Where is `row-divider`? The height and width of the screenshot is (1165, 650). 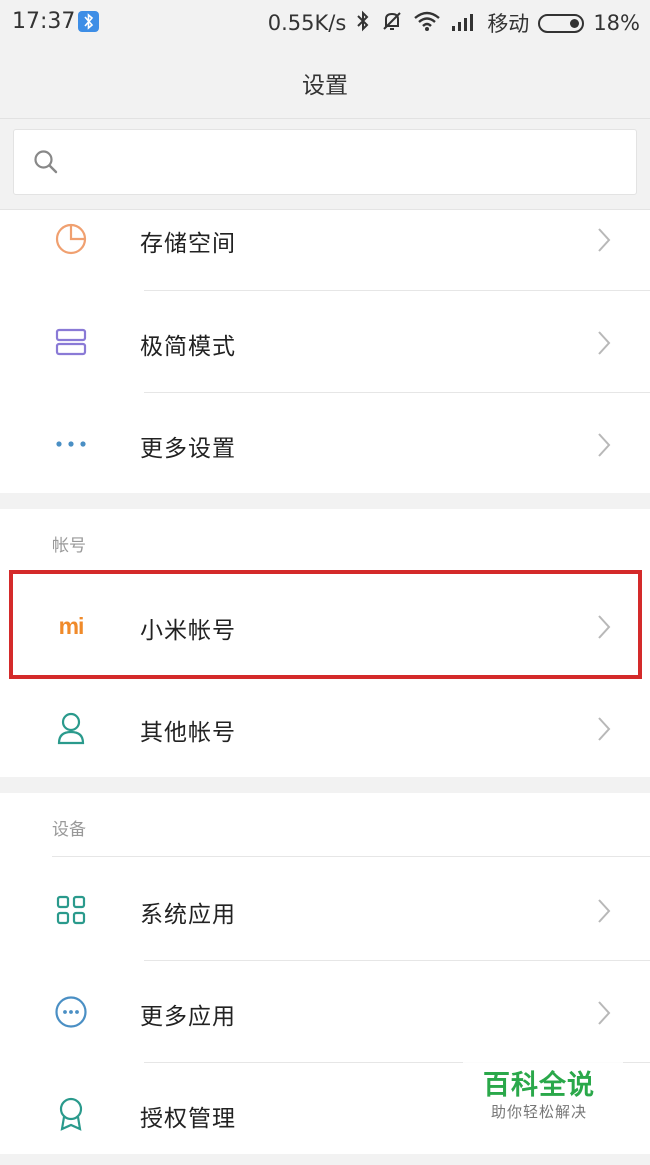 row-divider is located at coordinates (351, 856).